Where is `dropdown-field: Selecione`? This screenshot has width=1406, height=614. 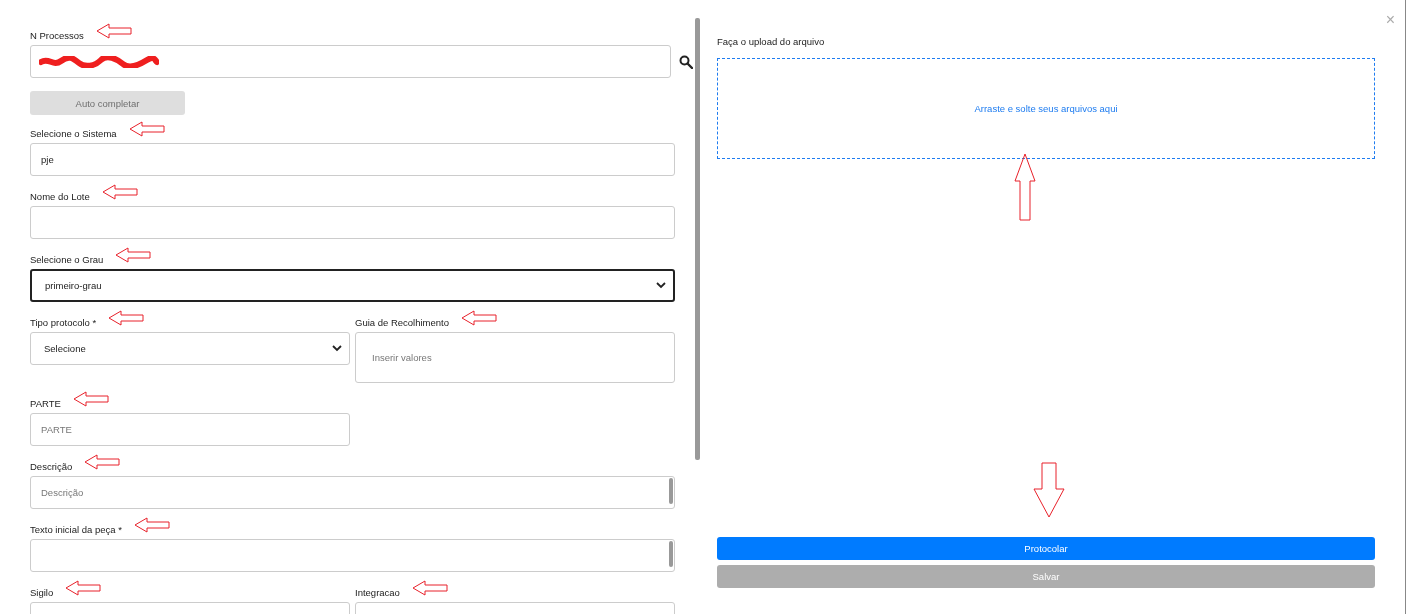 dropdown-field: Selecione is located at coordinates (190, 348).